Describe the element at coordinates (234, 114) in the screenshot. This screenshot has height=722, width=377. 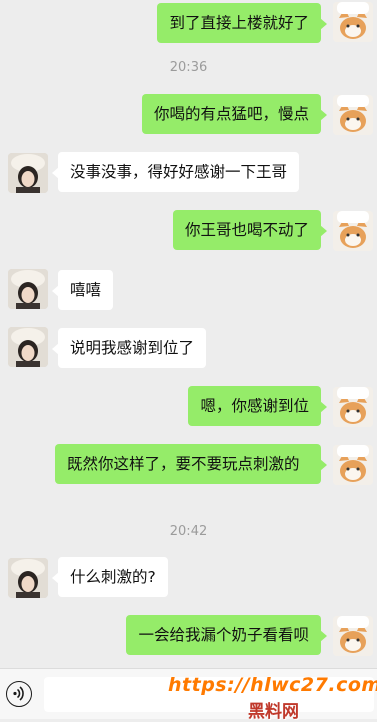
I see `message-bubble: 你喝的有点猛吧，慢点` at that location.